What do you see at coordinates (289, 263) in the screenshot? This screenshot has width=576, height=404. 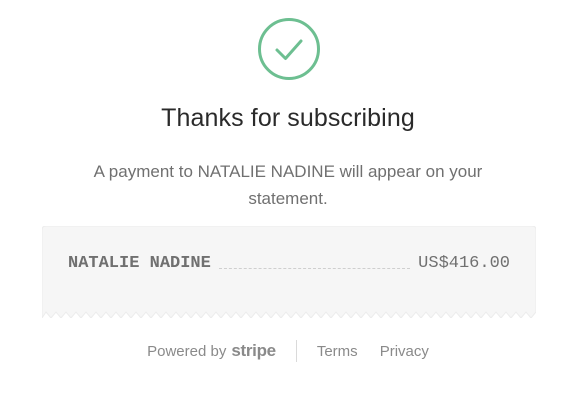 I see `receipt-line-item: NATALIE NADINE US$416.00` at bounding box center [289, 263].